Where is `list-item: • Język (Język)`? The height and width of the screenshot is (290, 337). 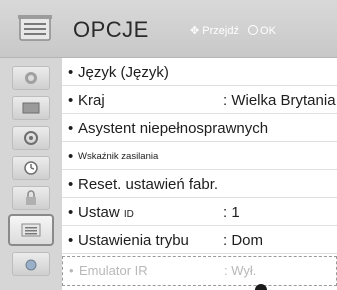
list-item: • Język (Język) is located at coordinates (199, 72).